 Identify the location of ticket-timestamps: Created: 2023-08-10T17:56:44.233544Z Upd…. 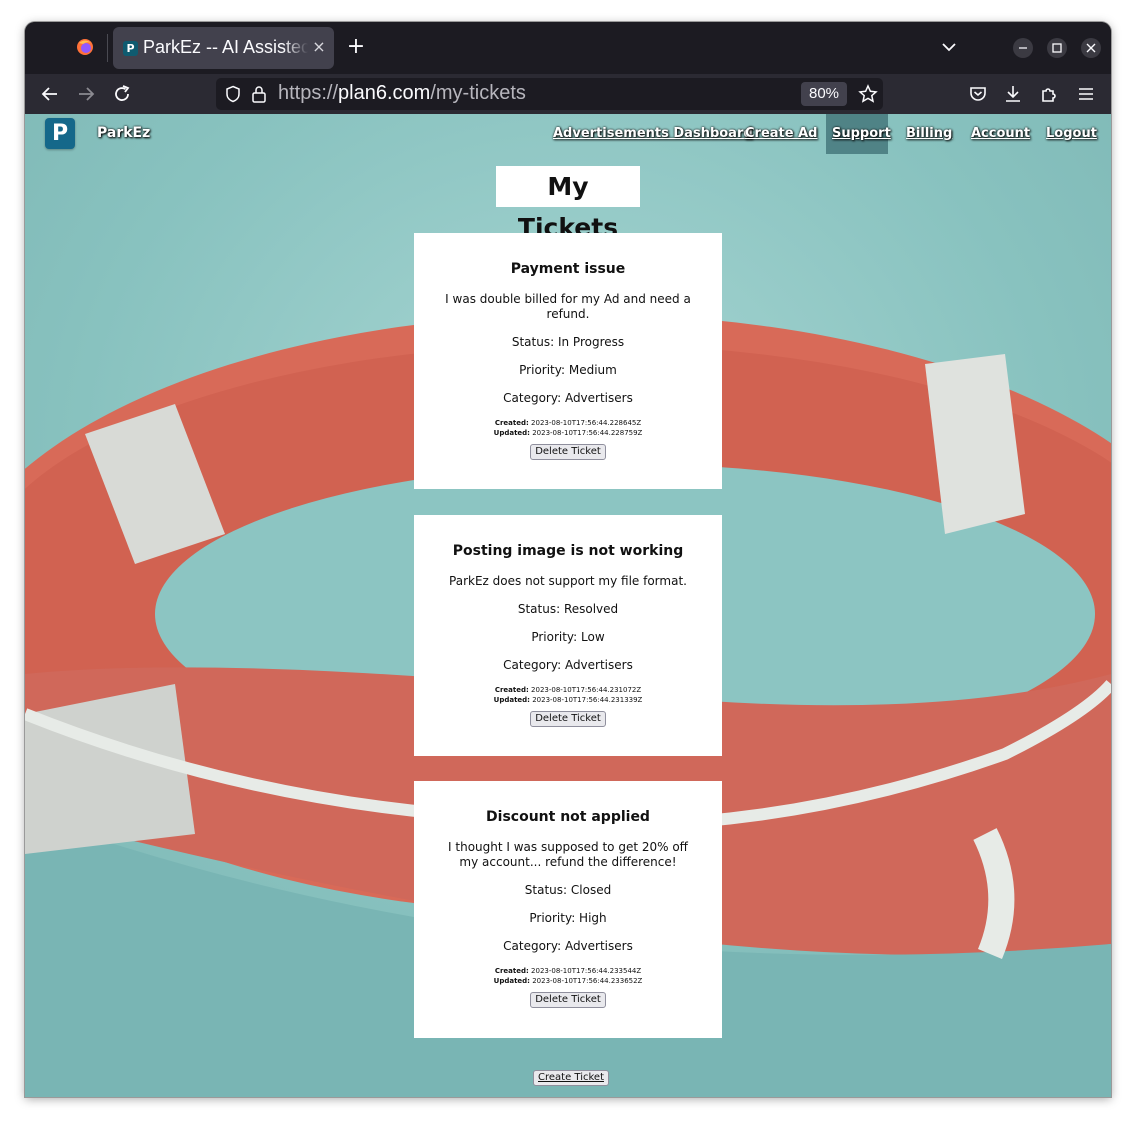
(568, 976).